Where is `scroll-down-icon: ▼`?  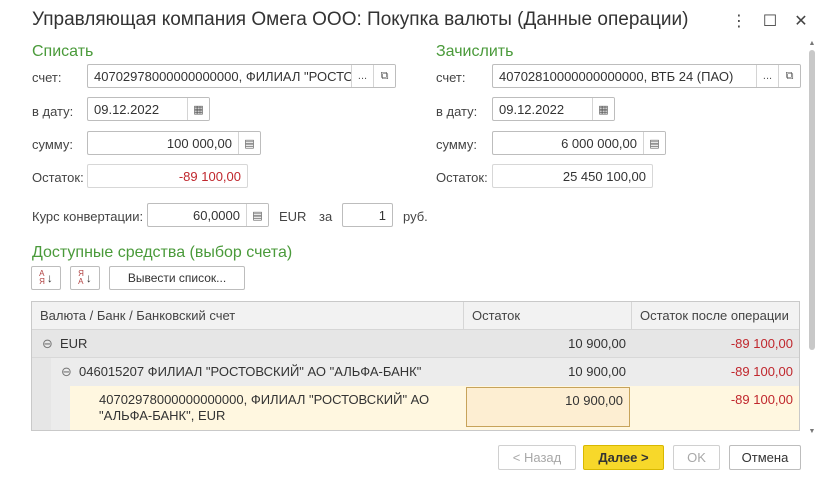
scroll-down-icon: ▼ is located at coordinates (812, 431).